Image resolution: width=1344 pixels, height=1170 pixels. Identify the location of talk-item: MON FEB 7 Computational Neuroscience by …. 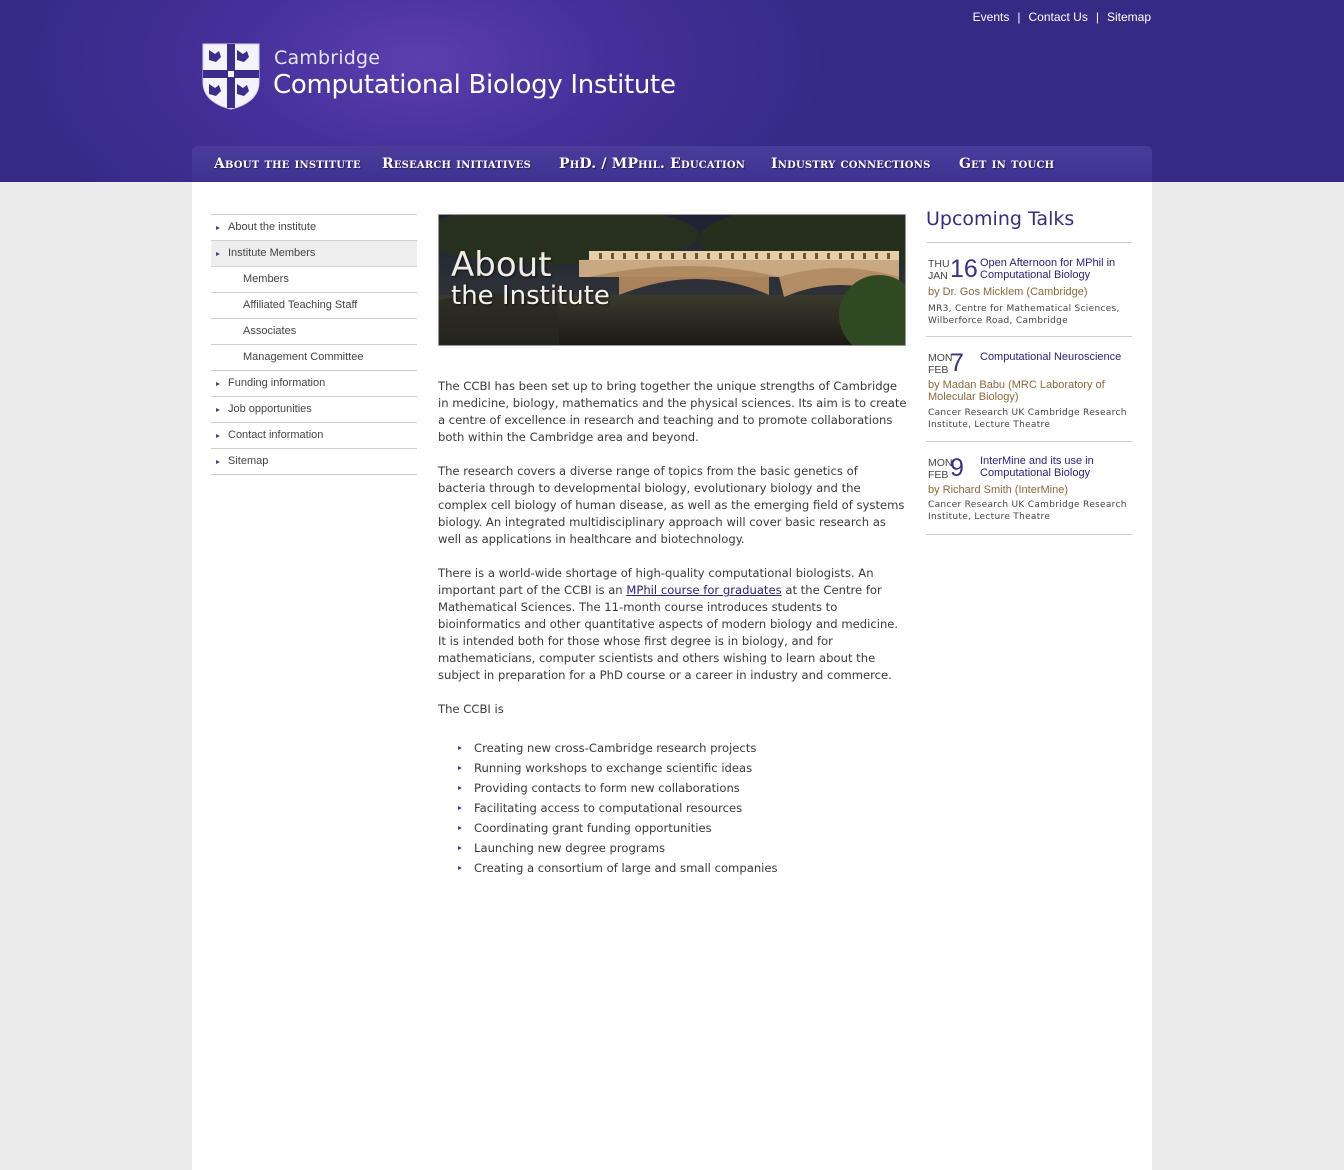
(1029, 389).